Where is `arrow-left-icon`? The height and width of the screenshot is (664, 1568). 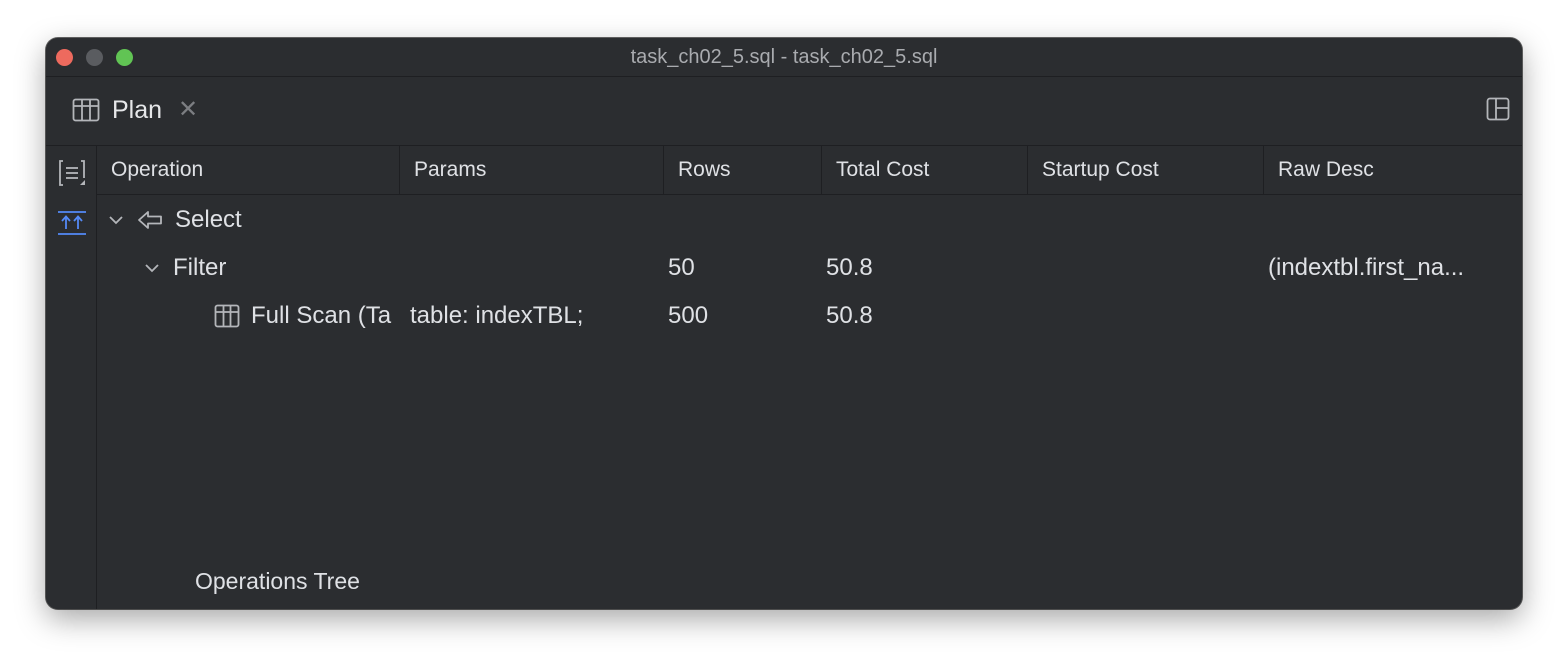 arrow-left-icon is located at coordinates (150, 220).